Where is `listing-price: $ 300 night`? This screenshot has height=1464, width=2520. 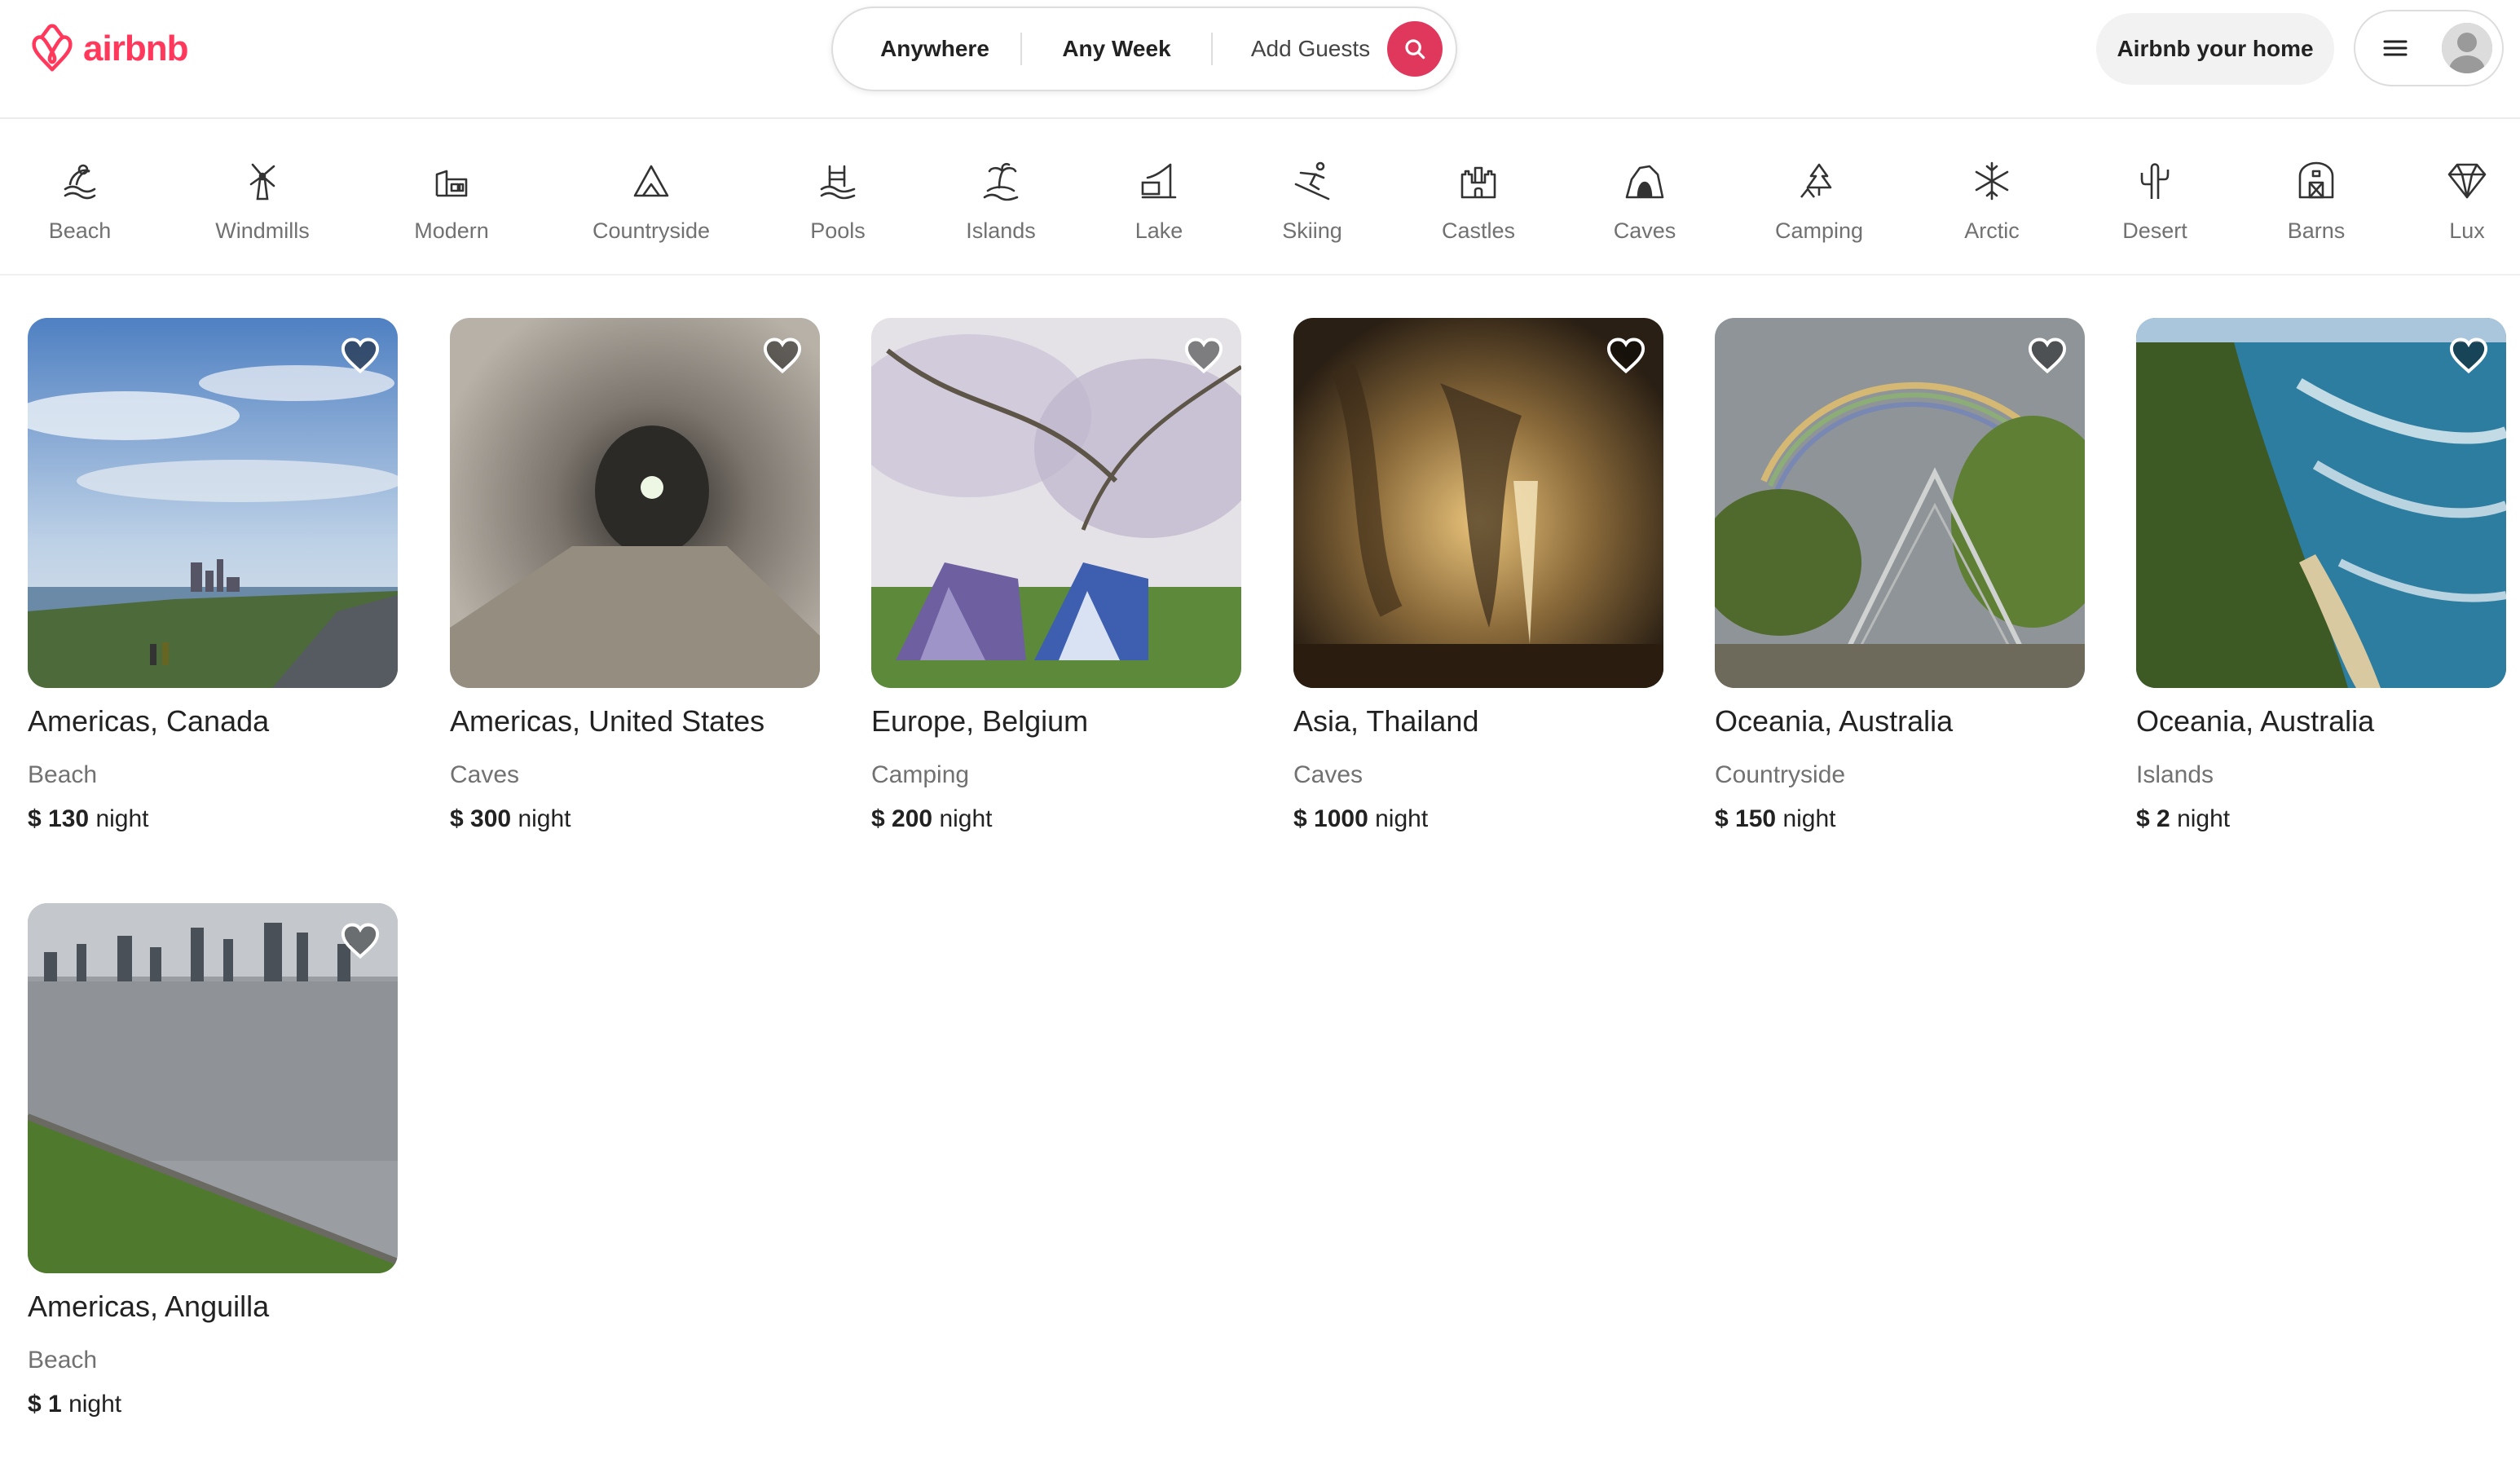
listing-price: $ 300 night is located at coordinates (635, 819).